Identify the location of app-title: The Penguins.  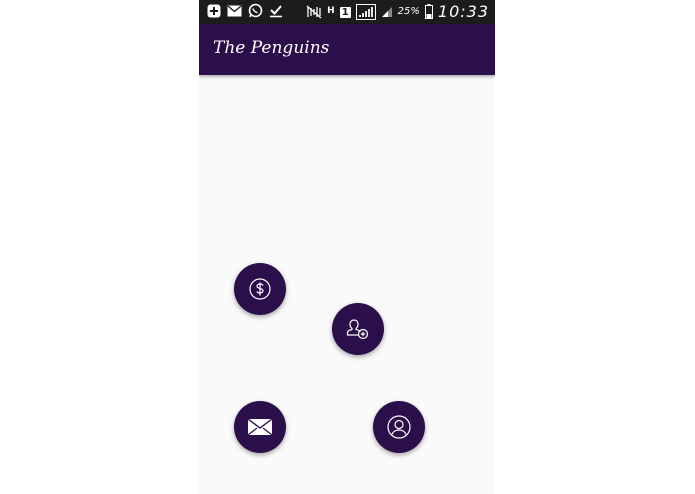
(271, 48).